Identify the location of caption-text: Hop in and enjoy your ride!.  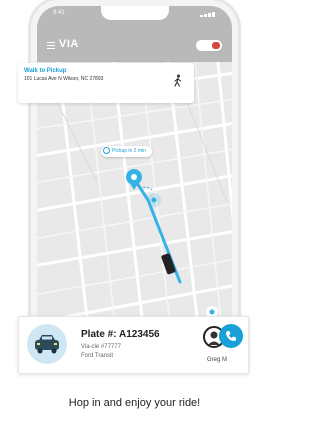
(134, 403).